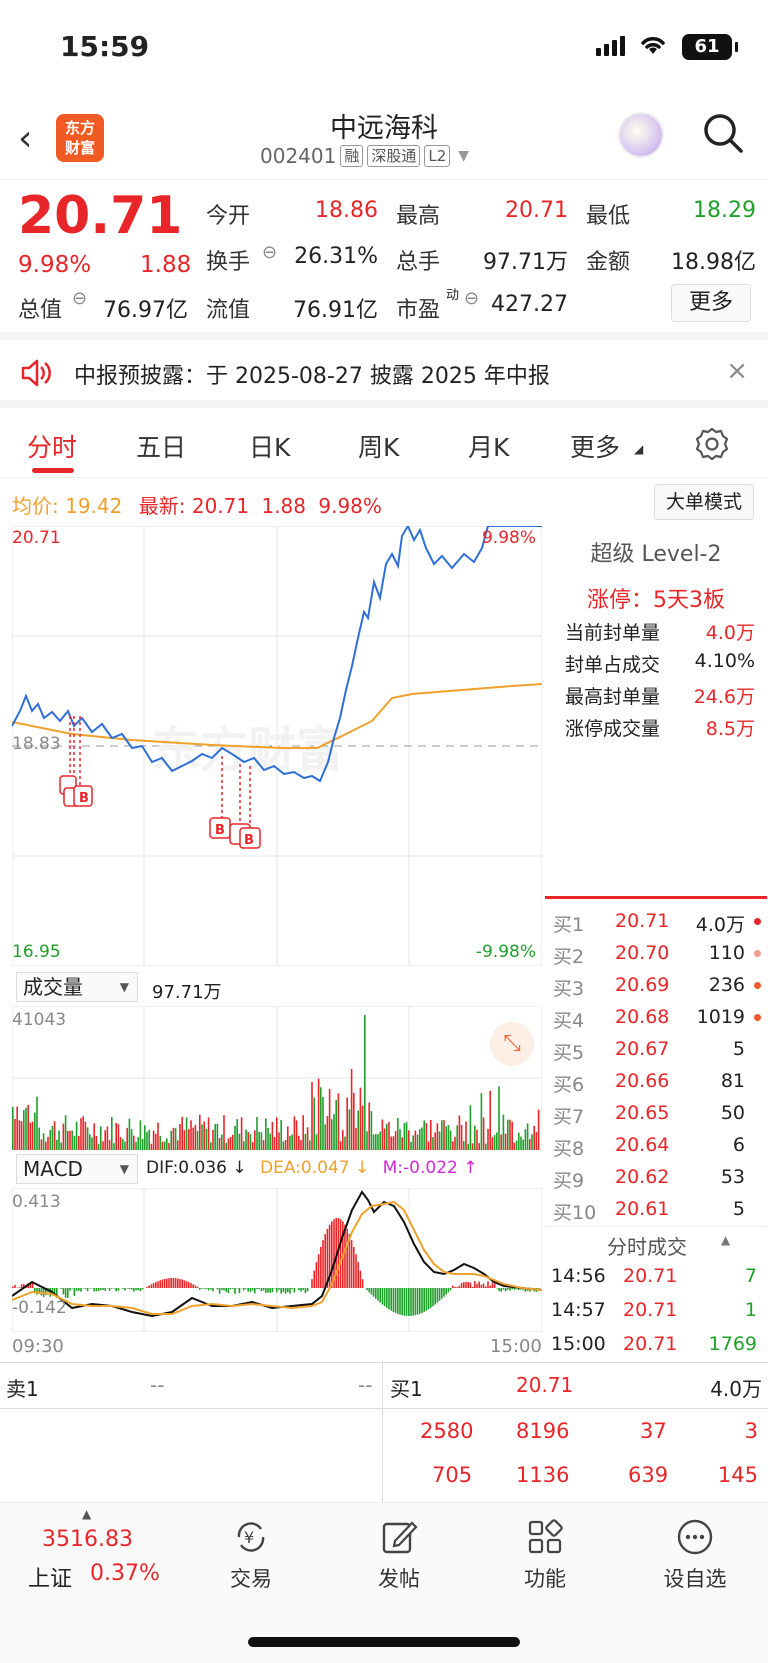  Describe the element at coordinates (720, 1017) in the screenshot. I see `bid-volume: 1019` at that location.